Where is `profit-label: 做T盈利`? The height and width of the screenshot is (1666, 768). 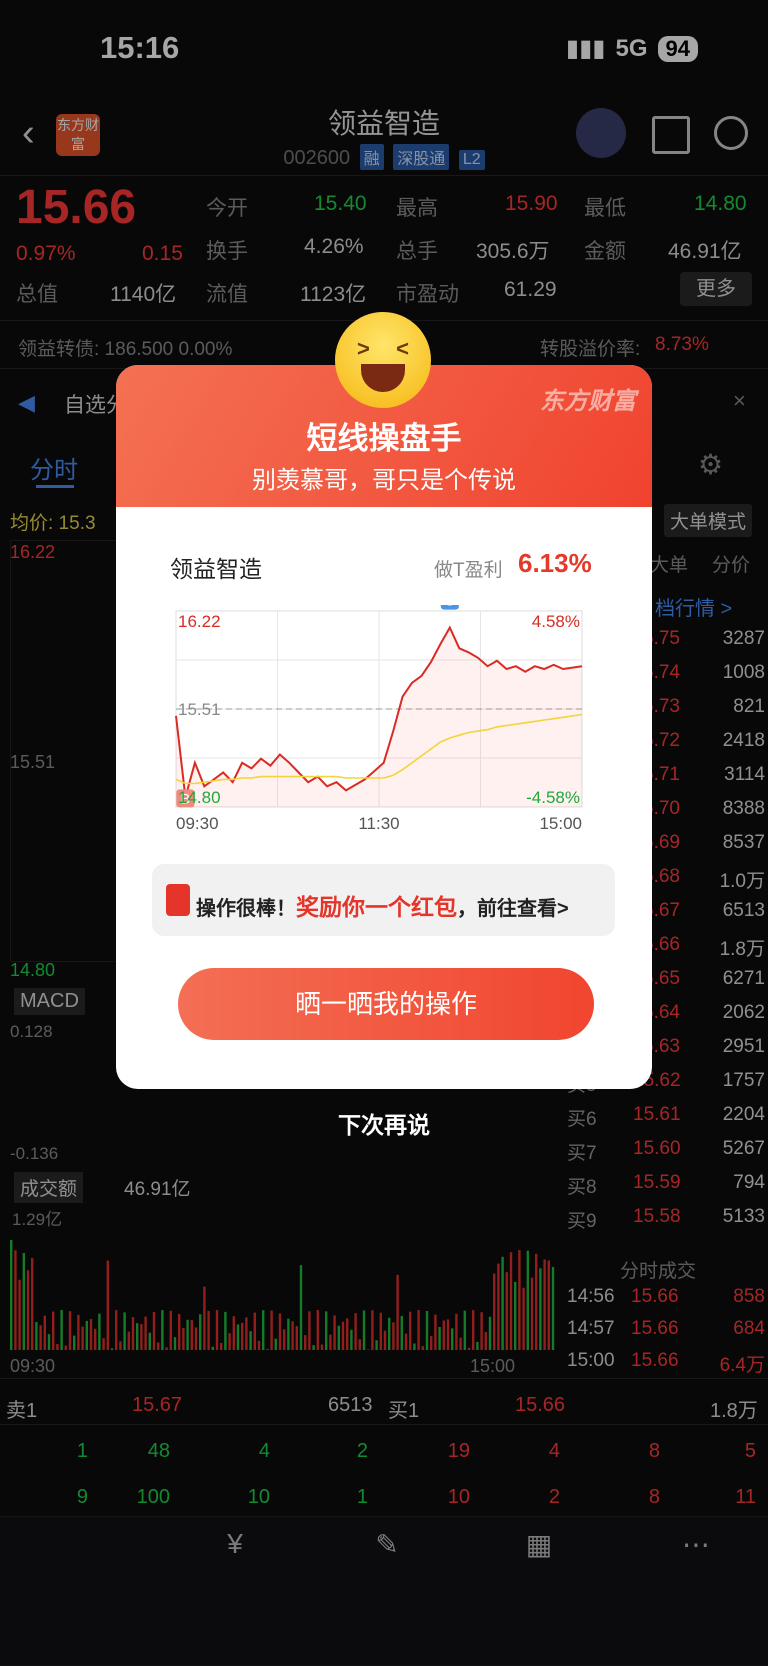 profit-label: 做T盈利 is located at coordinates (468, 570).